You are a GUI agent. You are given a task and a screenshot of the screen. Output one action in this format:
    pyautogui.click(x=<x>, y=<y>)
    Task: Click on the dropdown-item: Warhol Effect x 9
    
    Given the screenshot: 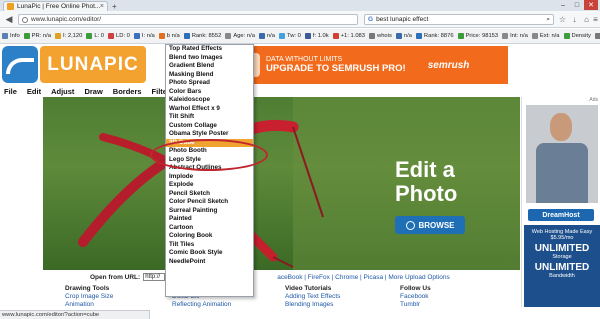 What is the action you would take?
    pyautogui.click(x=209, y=109)
    